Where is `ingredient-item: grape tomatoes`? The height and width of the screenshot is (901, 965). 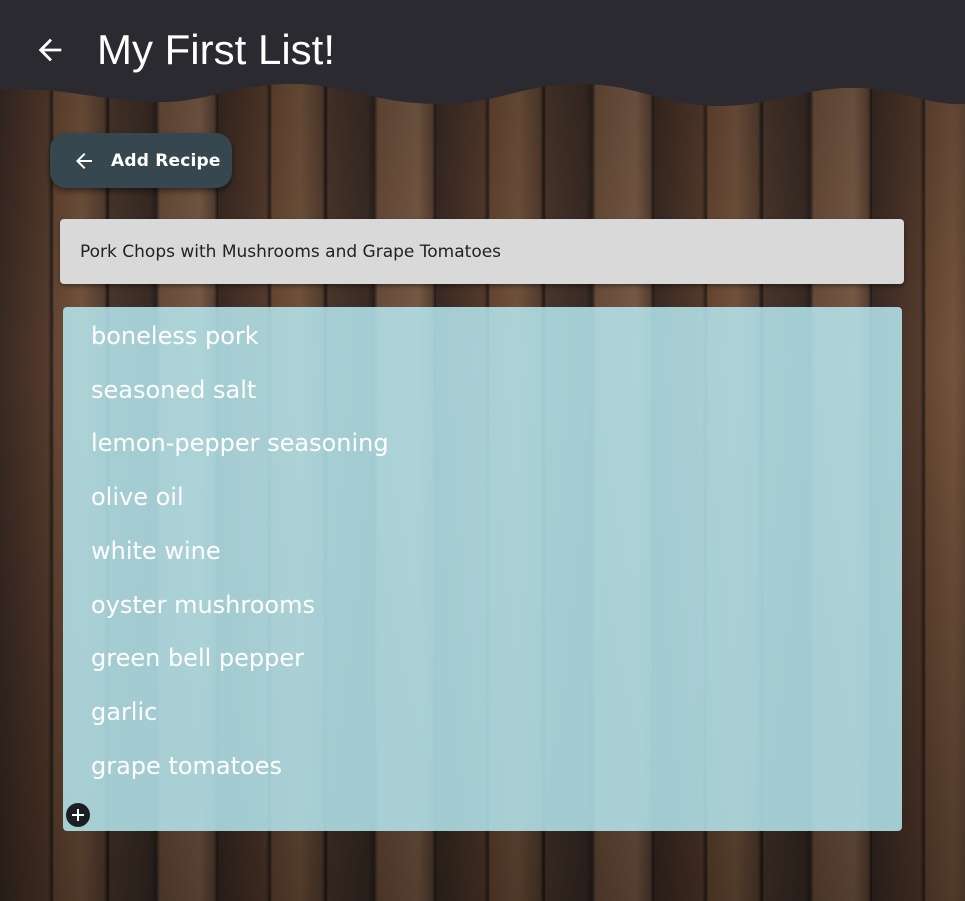
ingredient-item: grape tomatoes is located at coordinates (186, 766).